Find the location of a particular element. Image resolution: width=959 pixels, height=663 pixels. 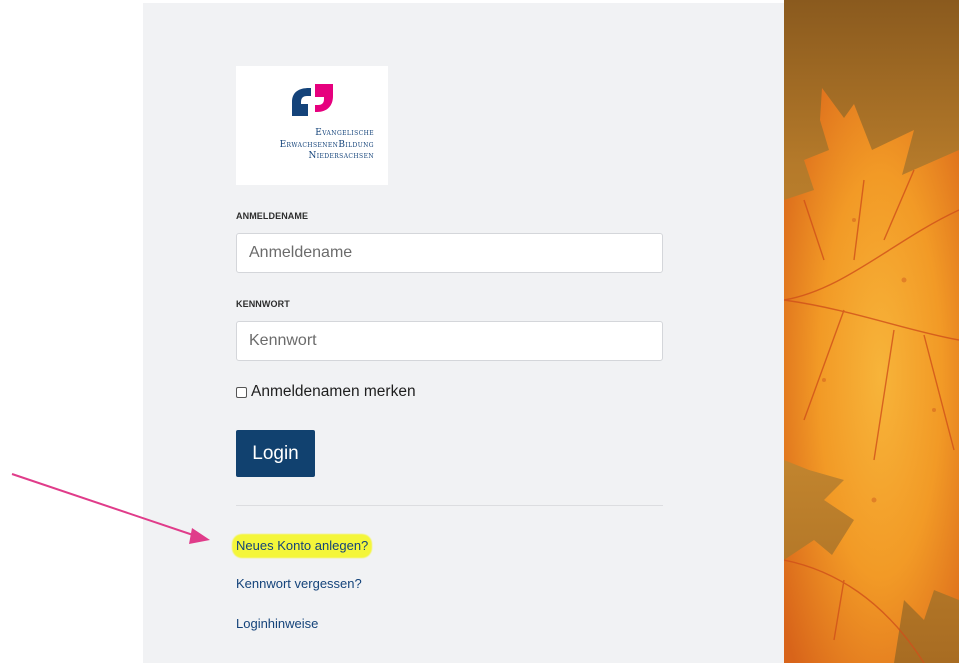

login-hints-link: Loginhinweise is located at coordinates (277, 623).